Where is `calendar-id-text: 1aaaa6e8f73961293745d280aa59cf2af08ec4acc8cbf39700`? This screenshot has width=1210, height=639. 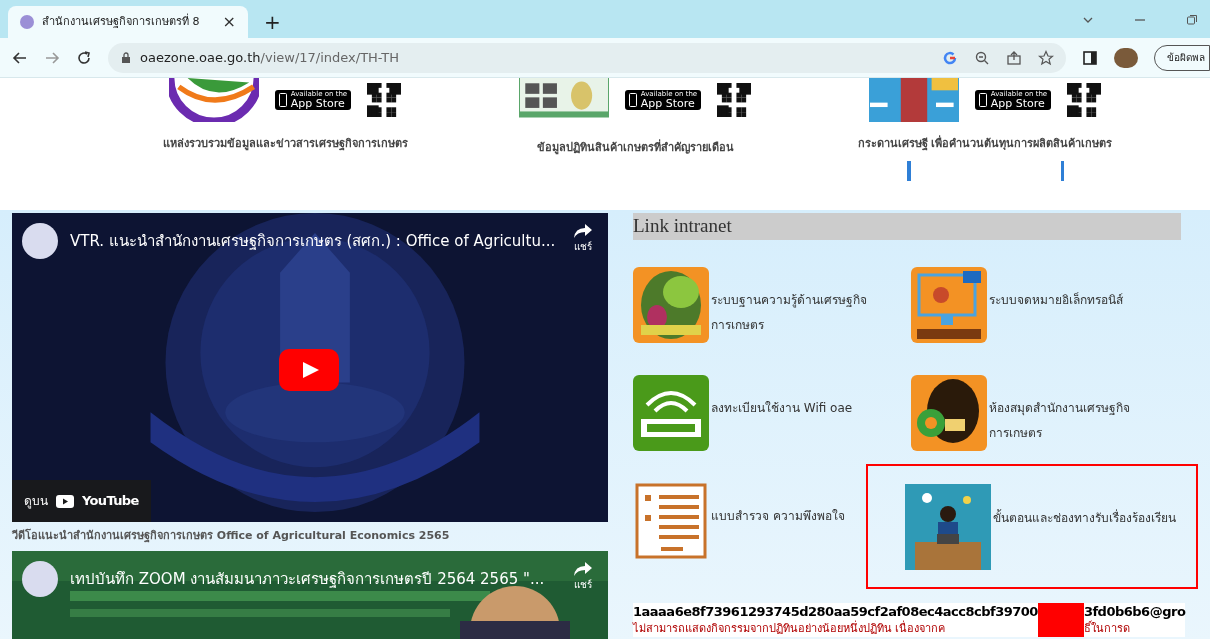 calendar-id-text: 1aaaa6e8f73961293745d280aa59cf2af08ec4acc8cbf39700 is located at coordinates (835, 611).